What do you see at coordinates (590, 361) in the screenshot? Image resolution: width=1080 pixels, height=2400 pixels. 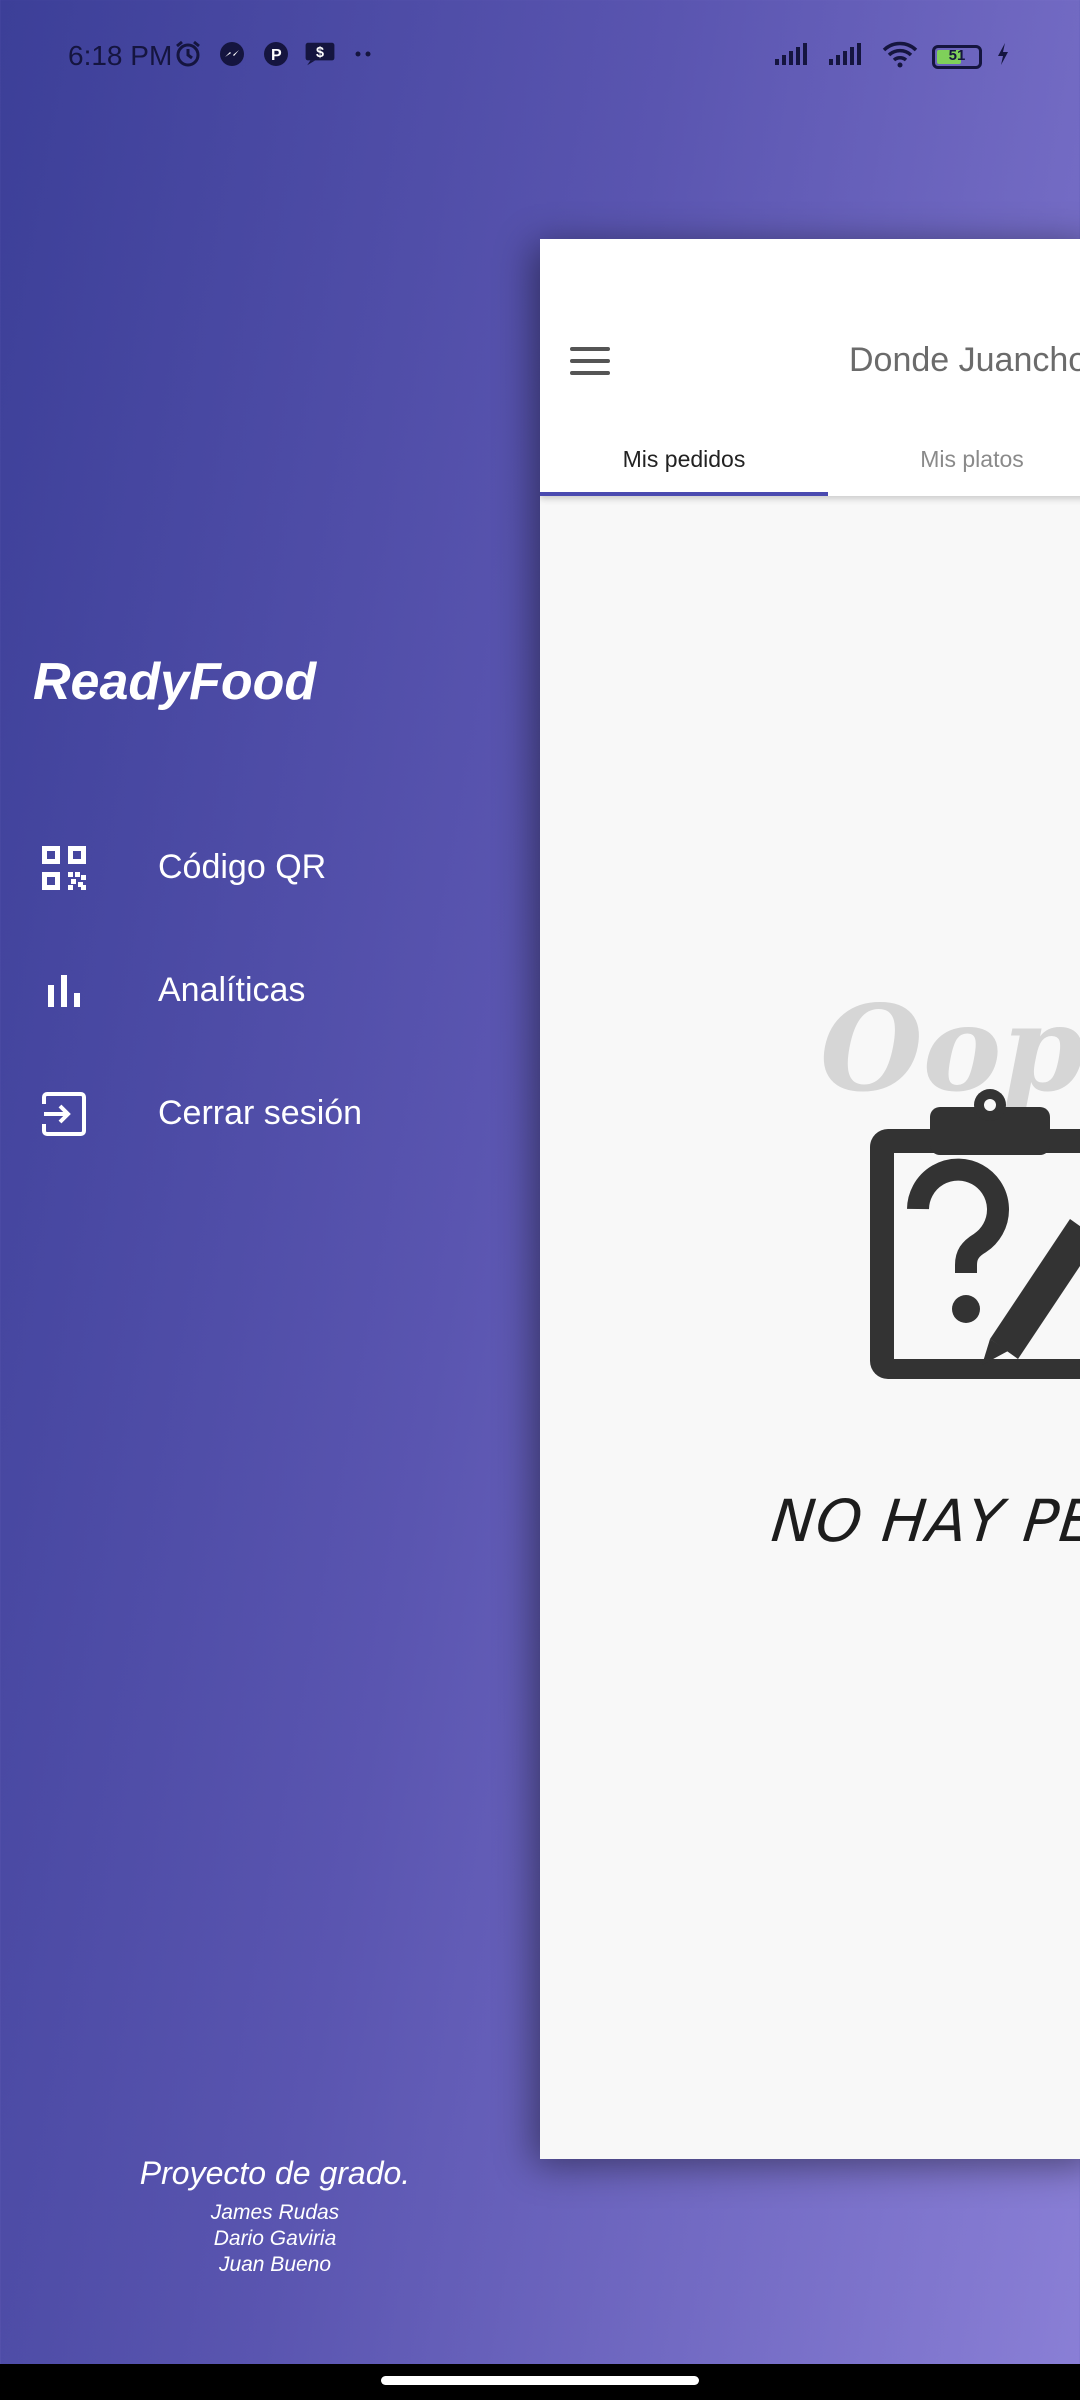 I see `hamburger-menu-icon` at bounding box center [590, 361].